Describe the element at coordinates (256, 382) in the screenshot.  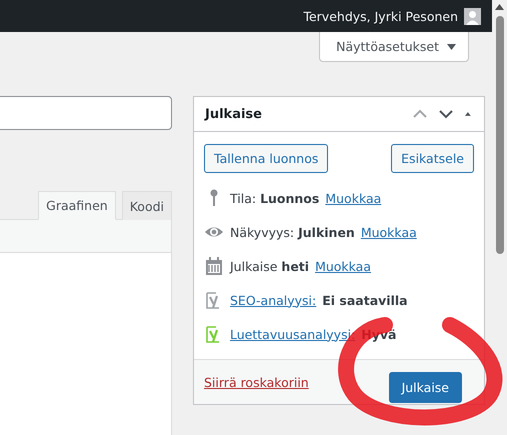
I see `trash-link: Siirrä roskakoriin` at that location.